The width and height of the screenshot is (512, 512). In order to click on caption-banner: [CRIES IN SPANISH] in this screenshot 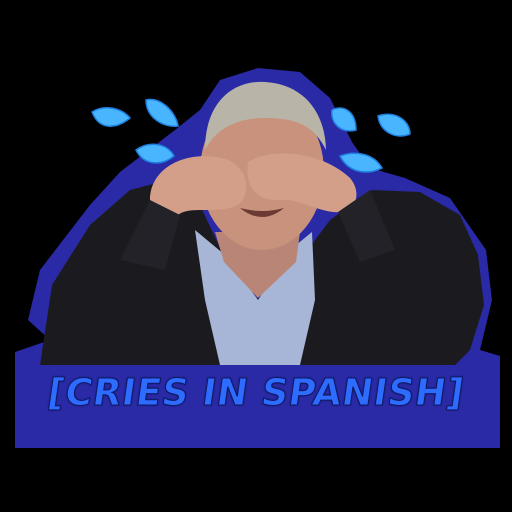, I will do `click(256, 392)`.